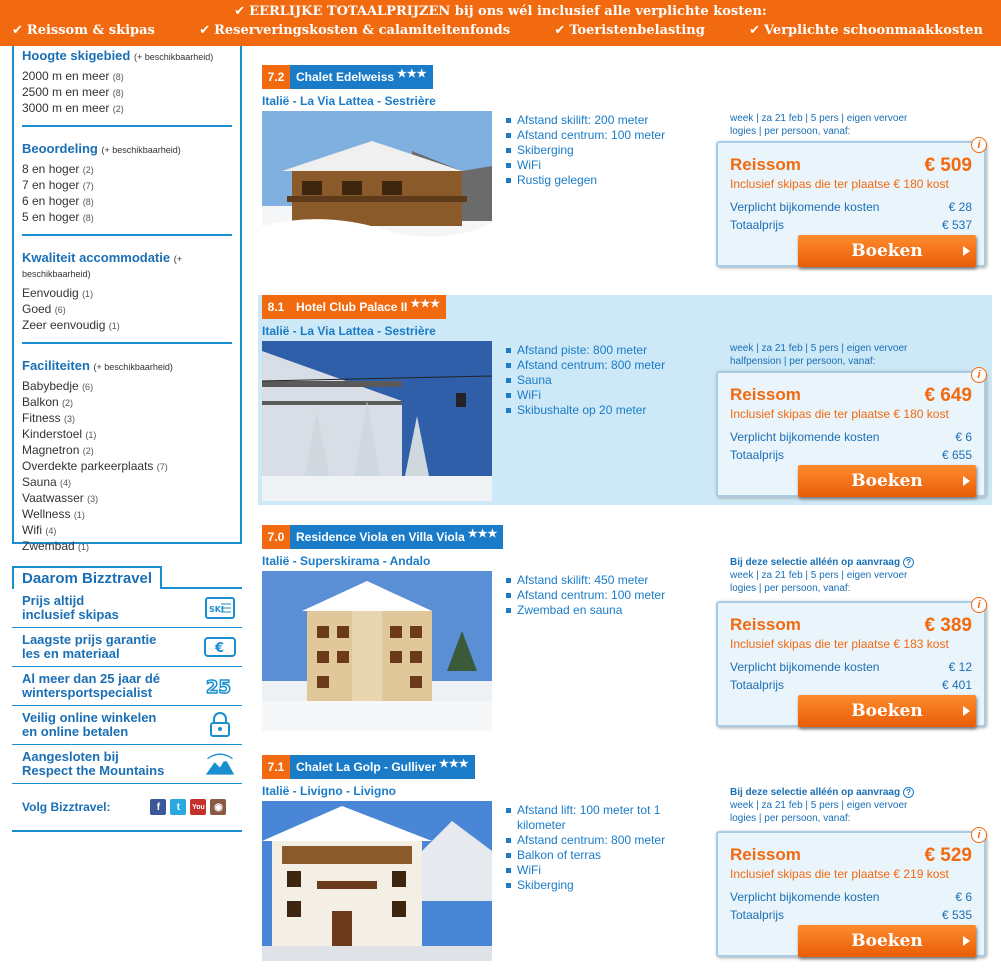  I want to click on filter-option: Wellness (1), so click(127, 515).